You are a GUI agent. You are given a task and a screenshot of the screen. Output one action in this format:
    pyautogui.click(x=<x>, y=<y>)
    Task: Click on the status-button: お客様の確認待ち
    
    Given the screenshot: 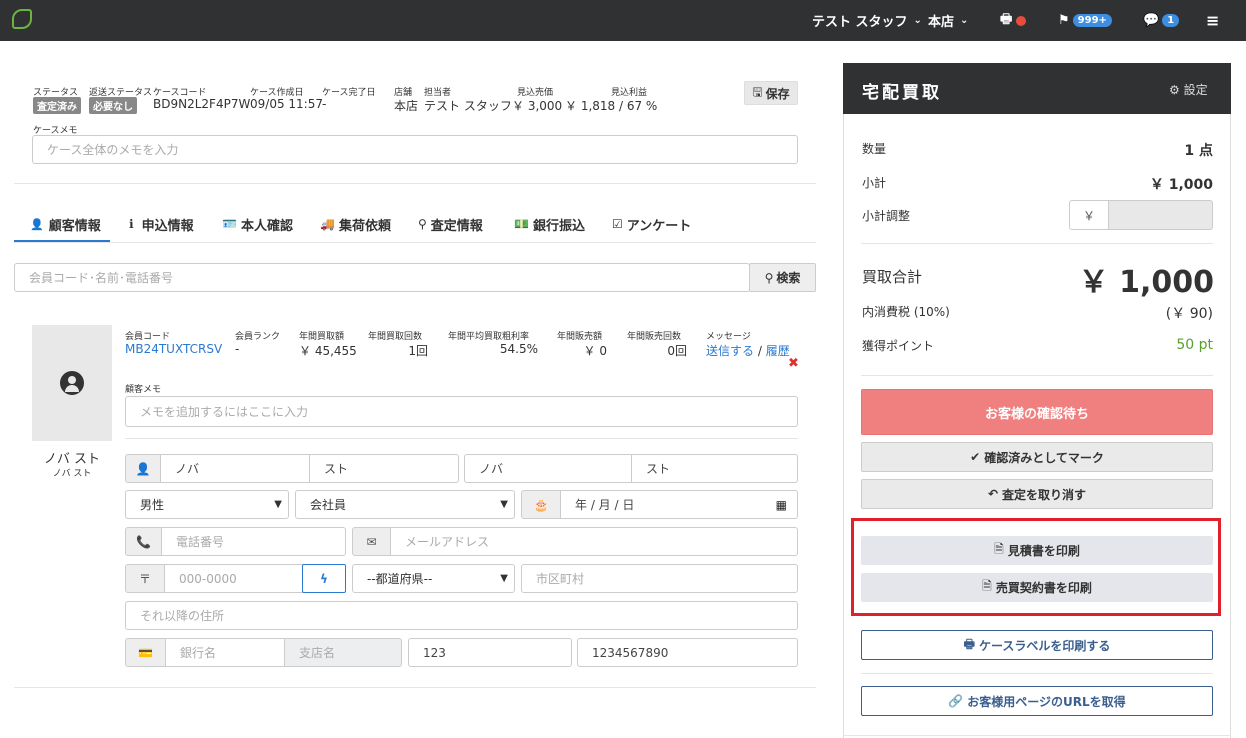 What is the action you would take?
    pyautogui.click(x=1037, y=412)
    